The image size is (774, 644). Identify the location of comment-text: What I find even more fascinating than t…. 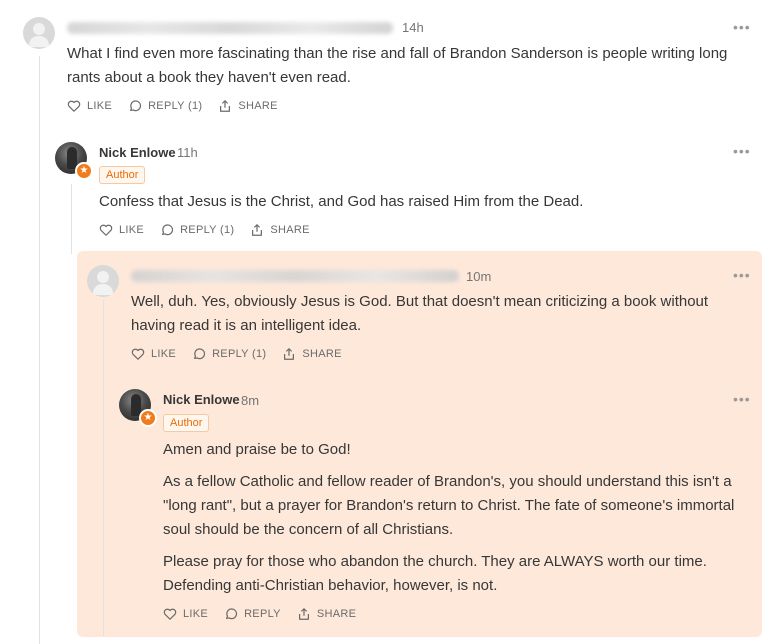
(397, 65).